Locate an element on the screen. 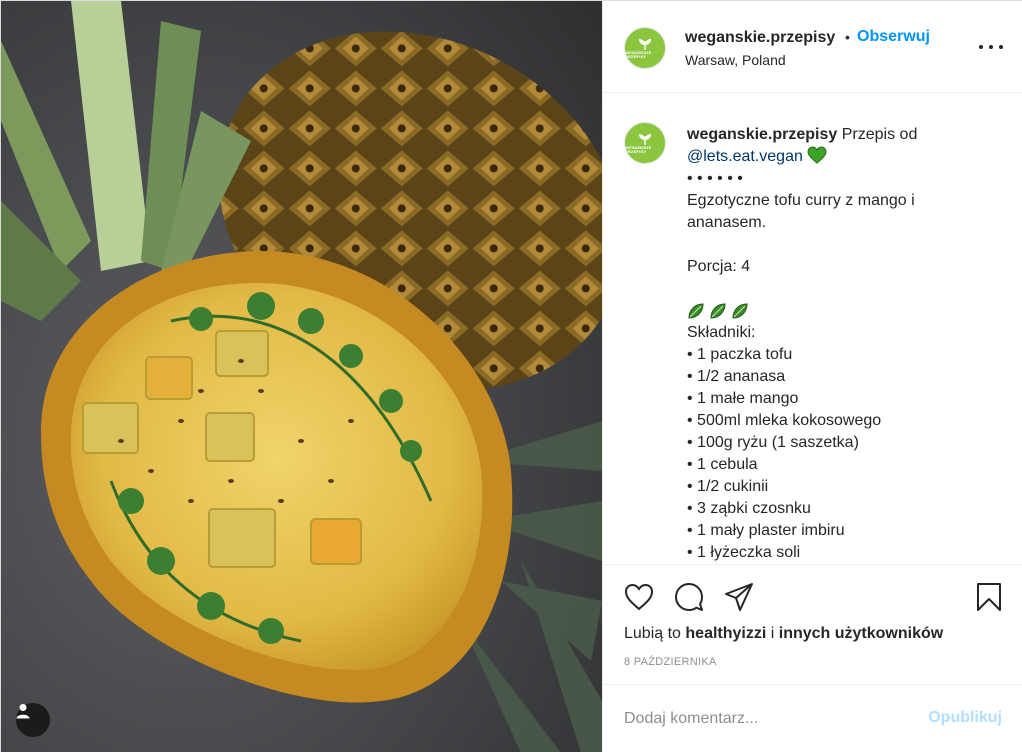 This screenshot has height=752, width=1022. save-button is located at coordinates (989, 597).